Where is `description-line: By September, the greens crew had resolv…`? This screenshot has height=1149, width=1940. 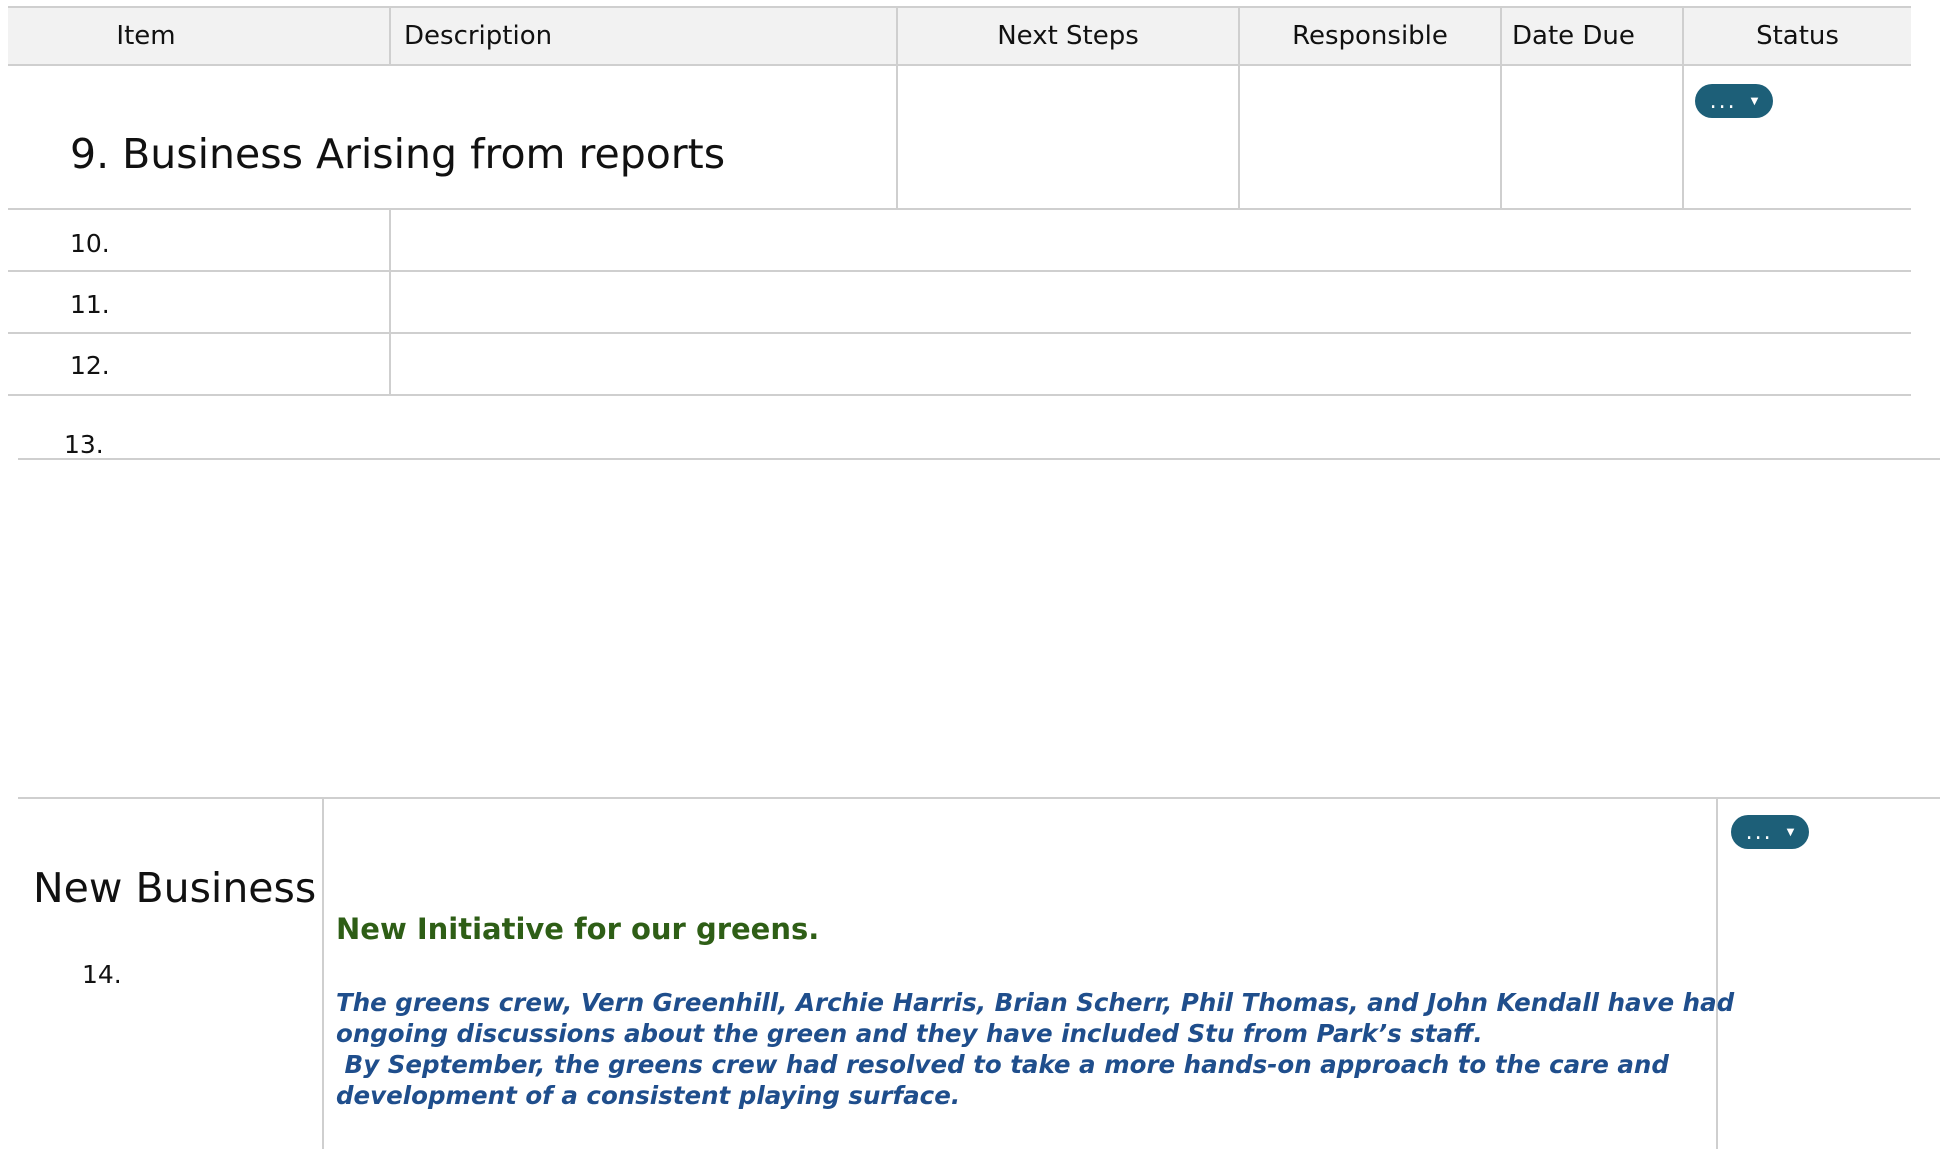 description-line: By September, the greens crew had resolv… is located at coordinates (1002, 1064).